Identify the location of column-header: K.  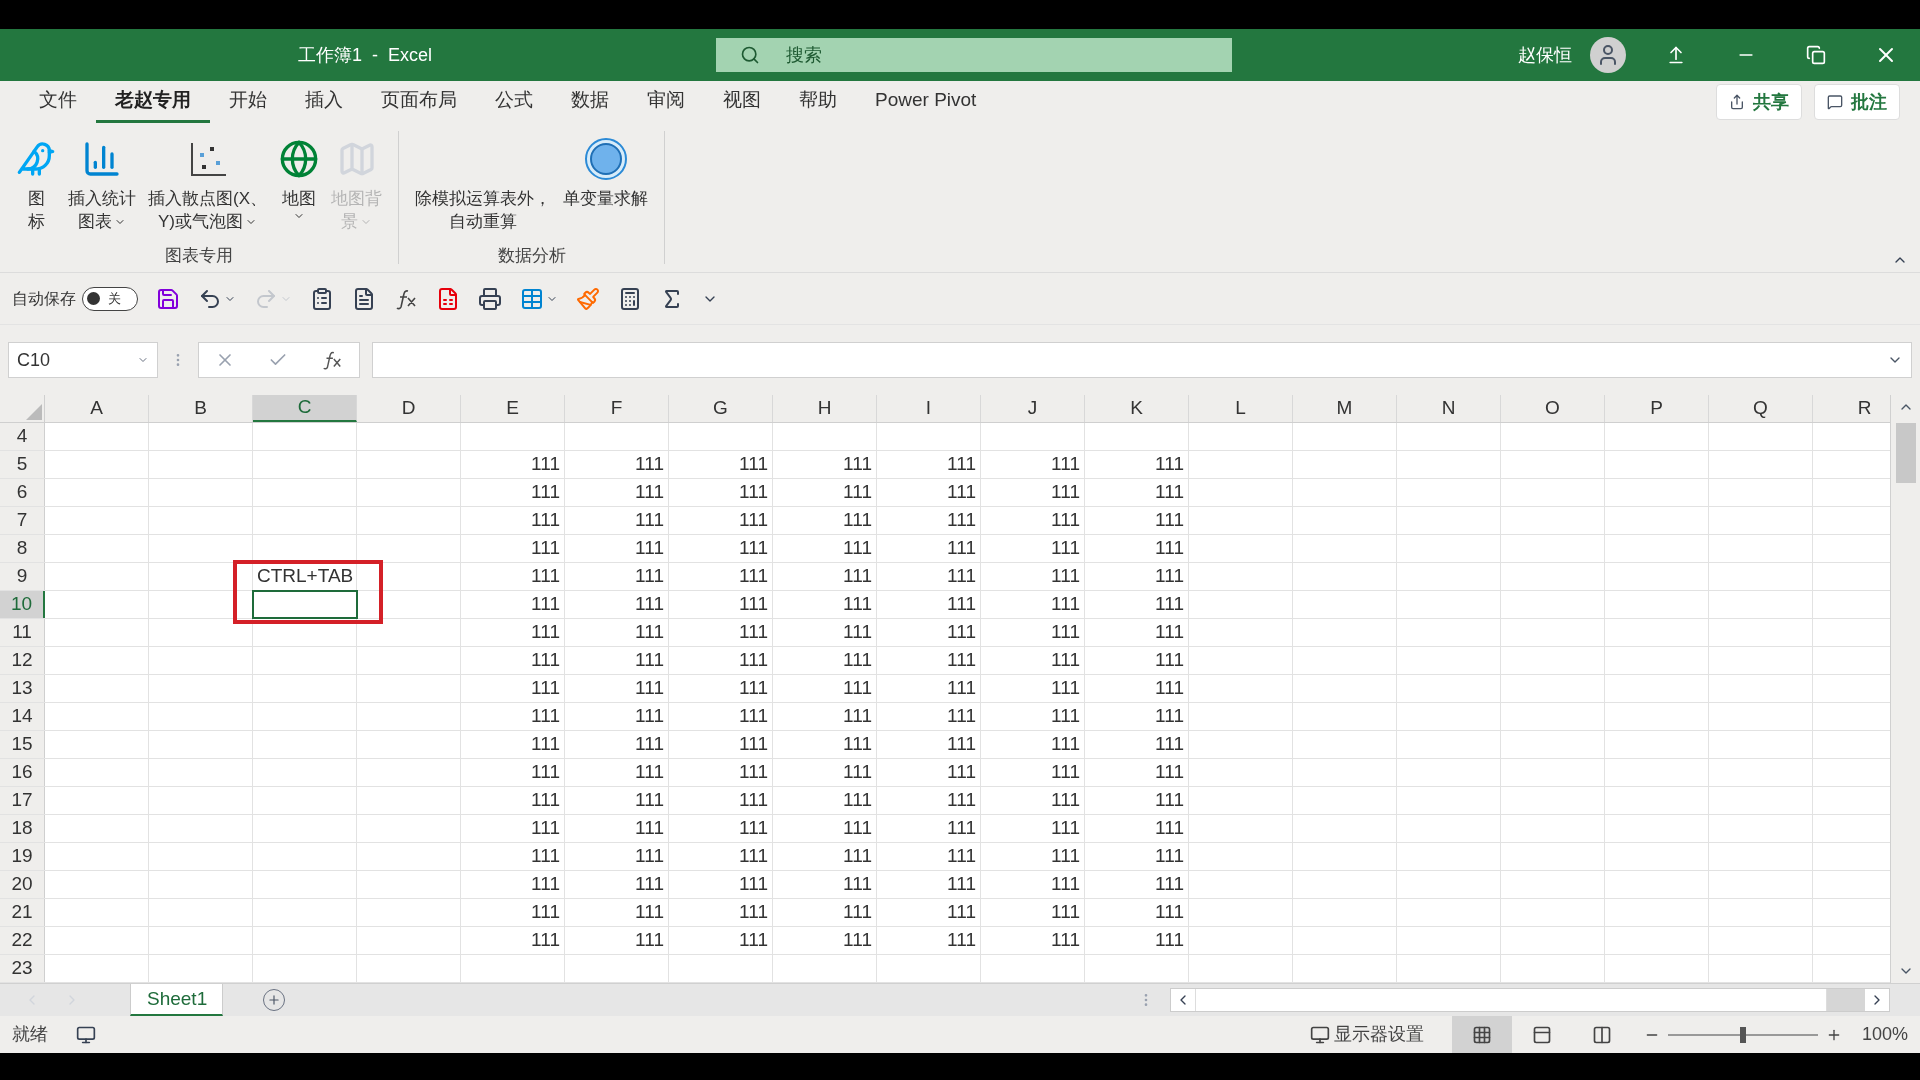
(1137, 408).